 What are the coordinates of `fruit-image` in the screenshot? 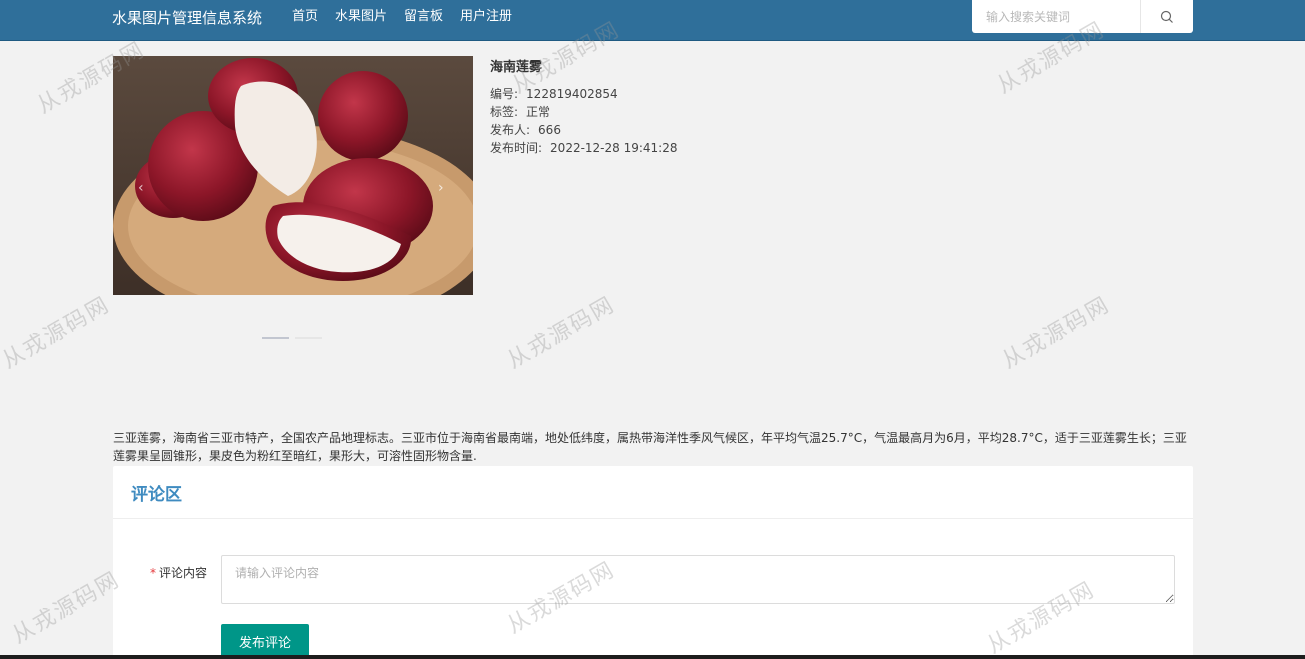 It's located at (293, 175).